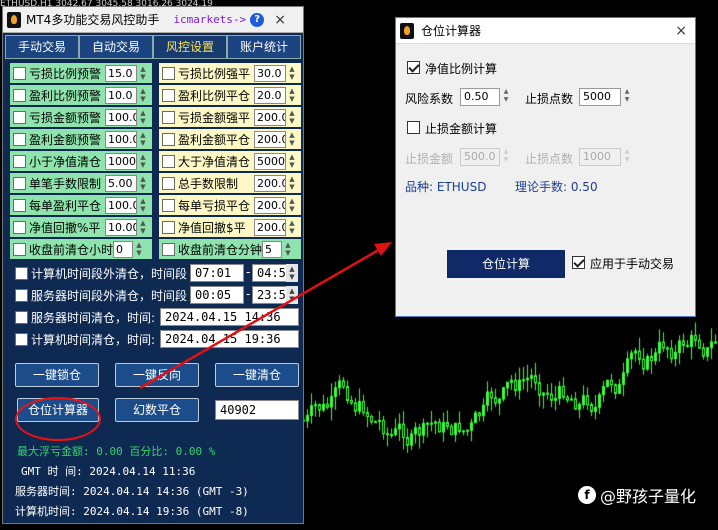  I want to click on setting-value-input: 10.0, so click(121, 95).